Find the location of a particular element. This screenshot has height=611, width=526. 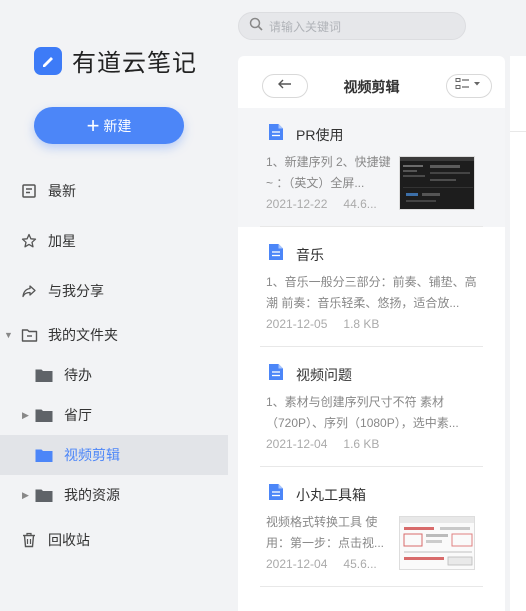

note-date: 2021-12-22 is located at coordinates (297, 204).